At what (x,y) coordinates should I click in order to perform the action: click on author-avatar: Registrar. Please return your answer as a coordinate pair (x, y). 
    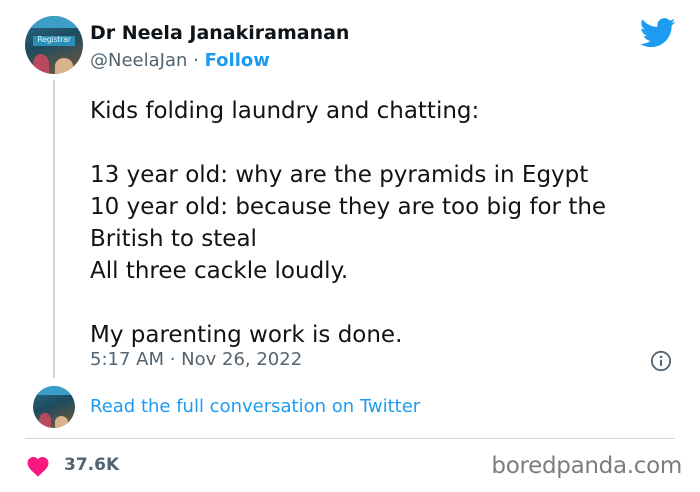
    Looking at the image, I should click on (54, 45).